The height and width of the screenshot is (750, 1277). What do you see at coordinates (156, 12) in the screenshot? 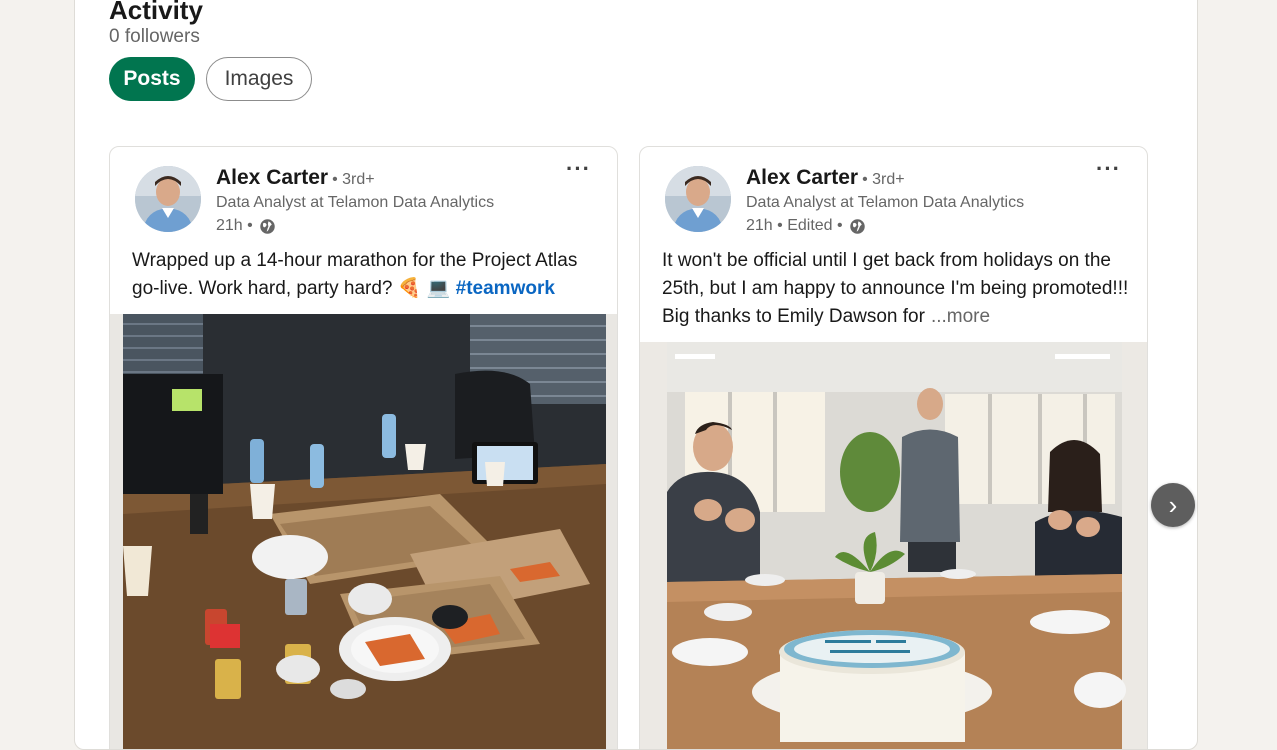
I see `activity-title: Activity` at bounding box center [156, 12].